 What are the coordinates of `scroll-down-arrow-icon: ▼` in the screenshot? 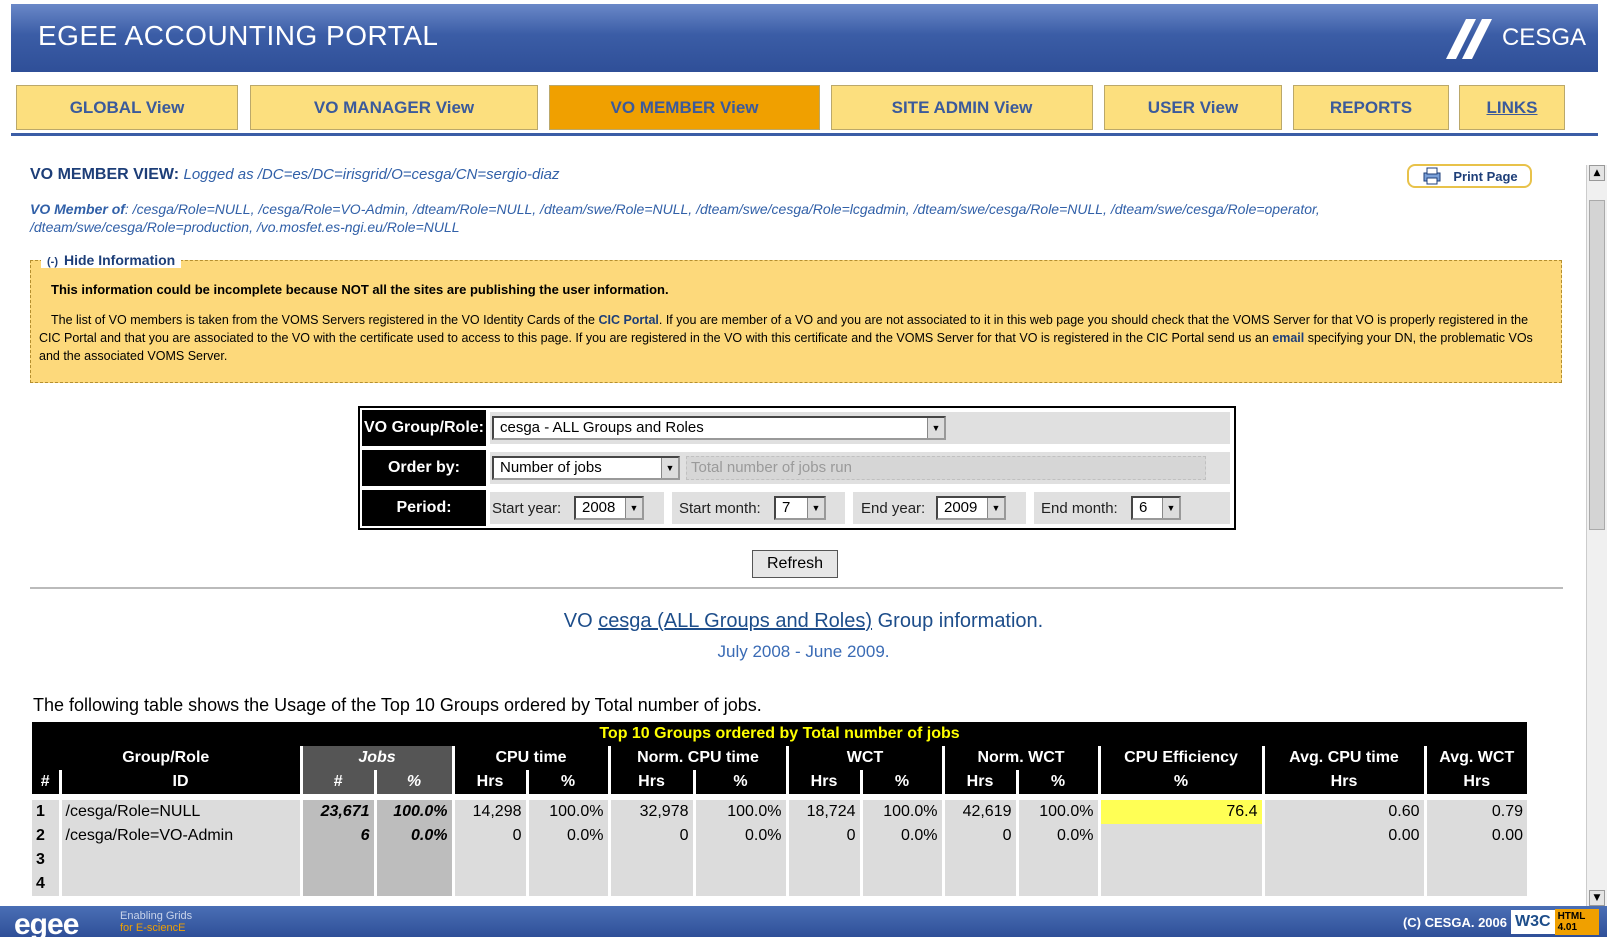 It's located at (1597, 898).